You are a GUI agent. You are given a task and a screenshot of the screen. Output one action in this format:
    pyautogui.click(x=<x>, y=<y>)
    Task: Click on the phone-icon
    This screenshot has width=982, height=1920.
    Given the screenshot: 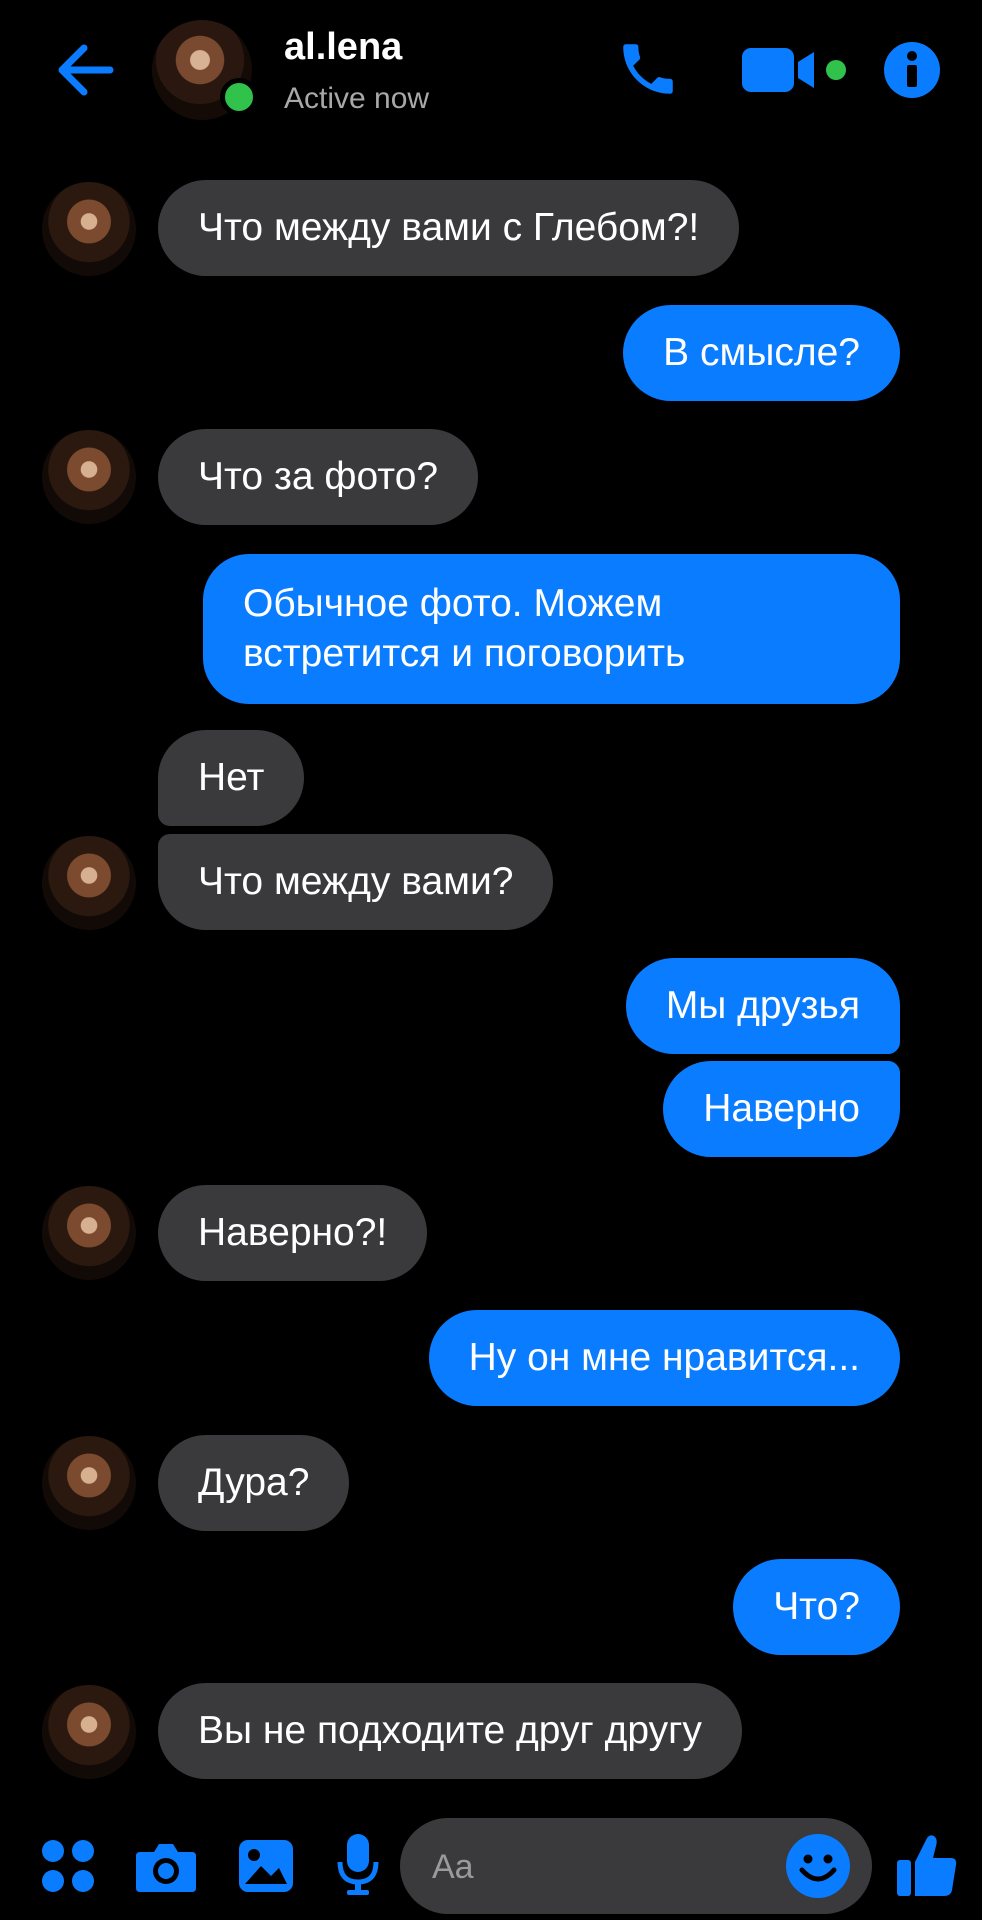 What is the action you would take?
    pyautogui.click(x=648, y=69)
    